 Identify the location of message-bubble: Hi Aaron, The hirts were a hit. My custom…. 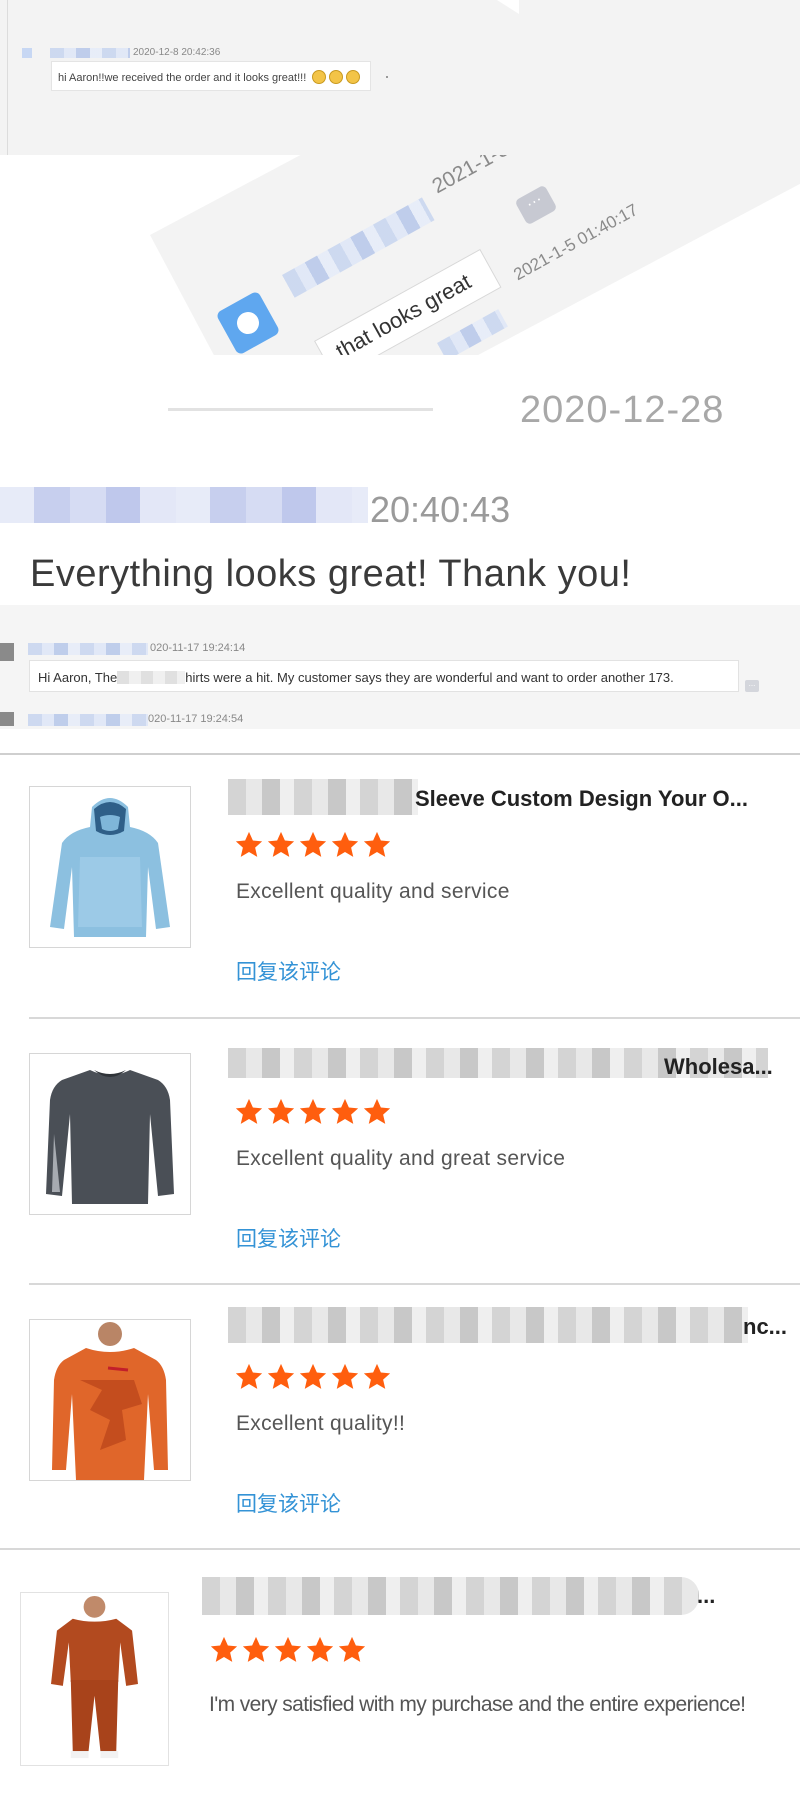
(384, 676).